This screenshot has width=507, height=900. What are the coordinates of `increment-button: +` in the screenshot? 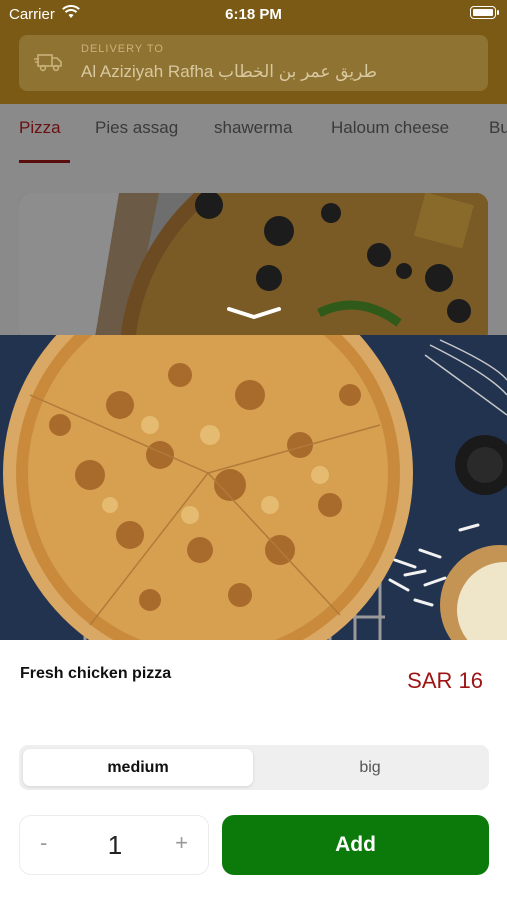 It's located at (181, 843).